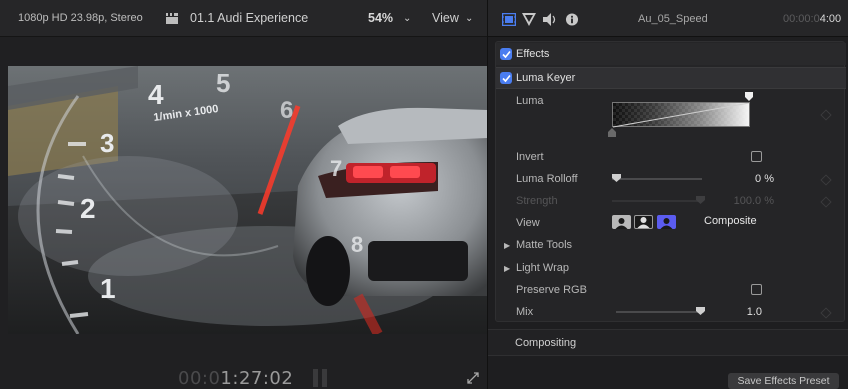 This screenshot has width=848, height=389. Describe the element at coordinates (473, 378) in the screenshot. I see `fullscreen-icon` at that location.